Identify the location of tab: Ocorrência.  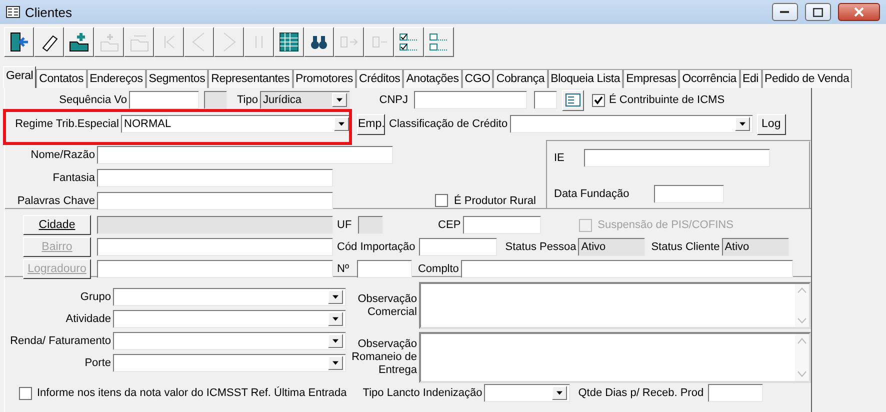
(709, 78).